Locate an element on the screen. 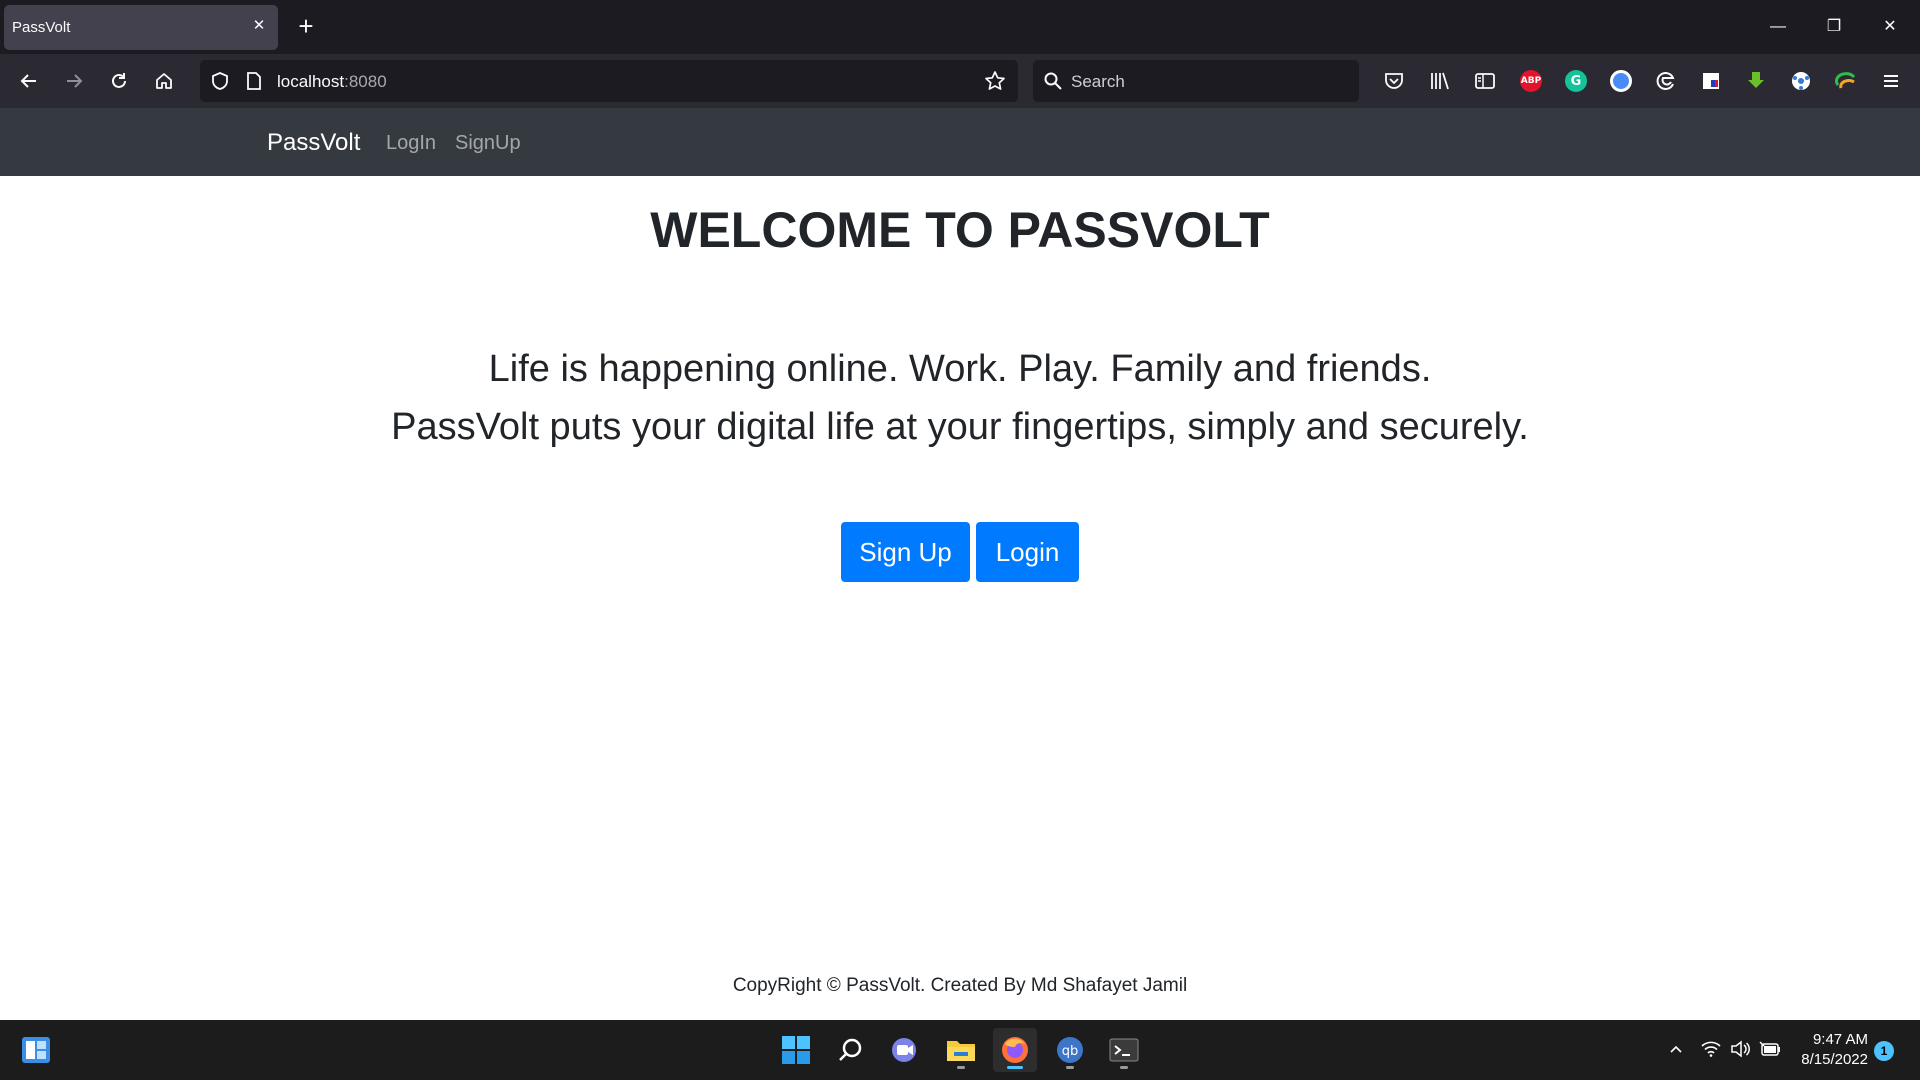 This screenshot has width=1920, height=1080. library-button is located at coordinates (1440, 81).